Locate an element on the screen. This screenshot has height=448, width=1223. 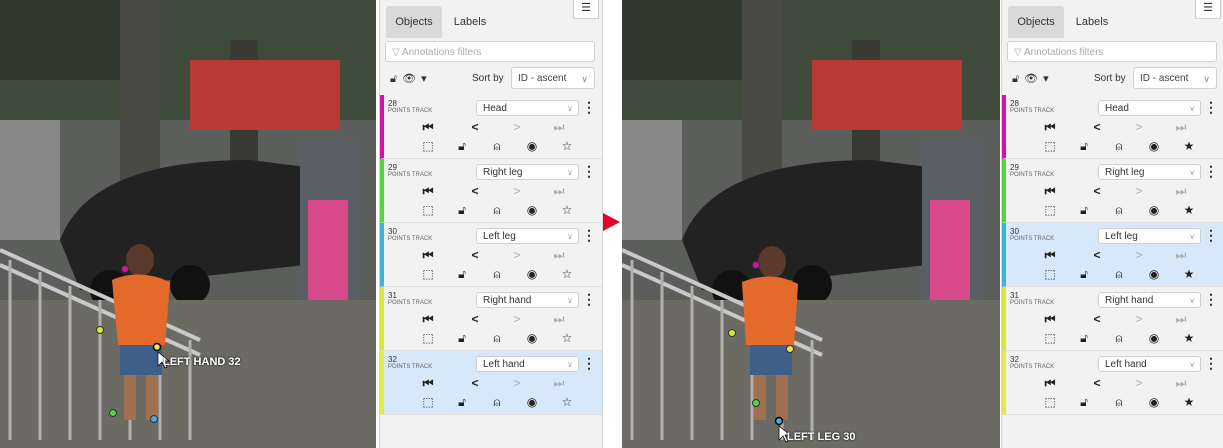
eye-all-icon: 👁︎ is located at coordinates (411, 79).